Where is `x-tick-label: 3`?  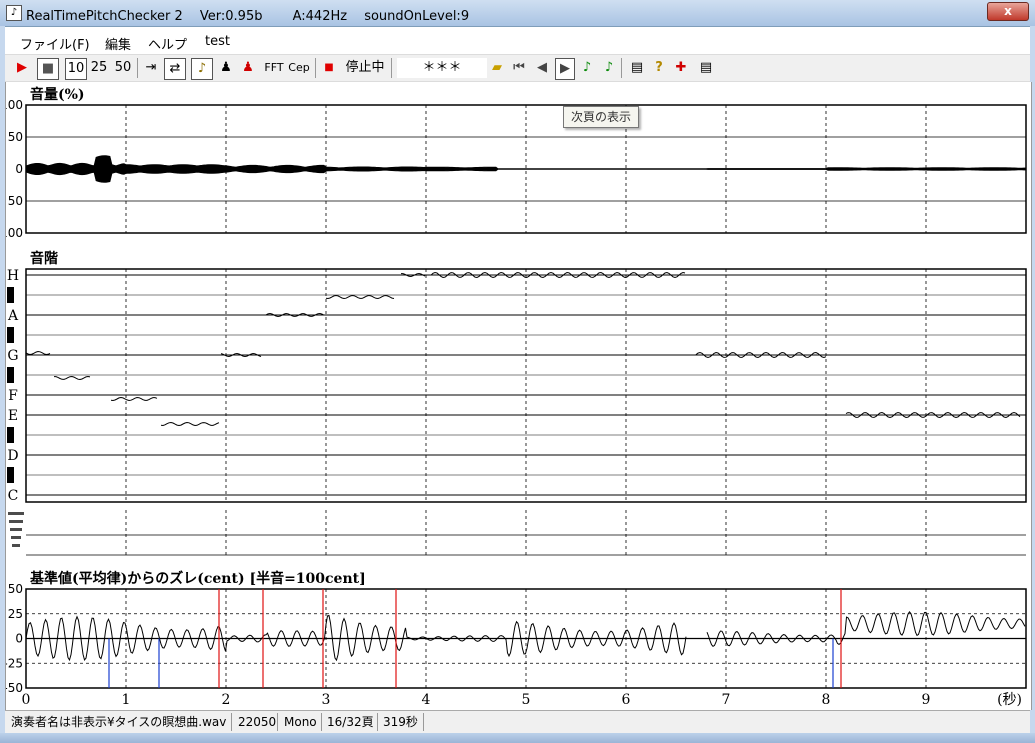
x-tick-label: 3 is located at coordinates (326, 700).